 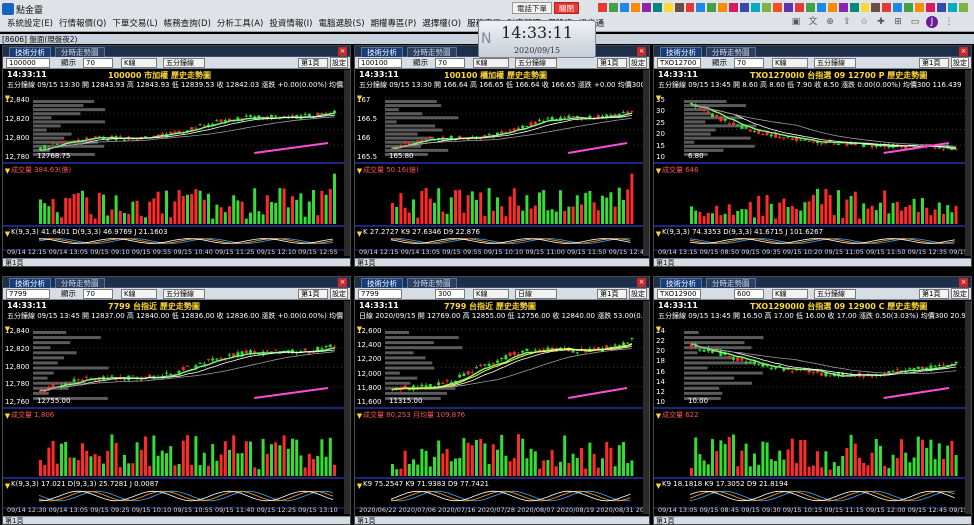 What do you see at coordinates (240, 23) in the screenshot?
I see `menu-item-analysis: 分析工具(A)` at bounding box center [240, 23].